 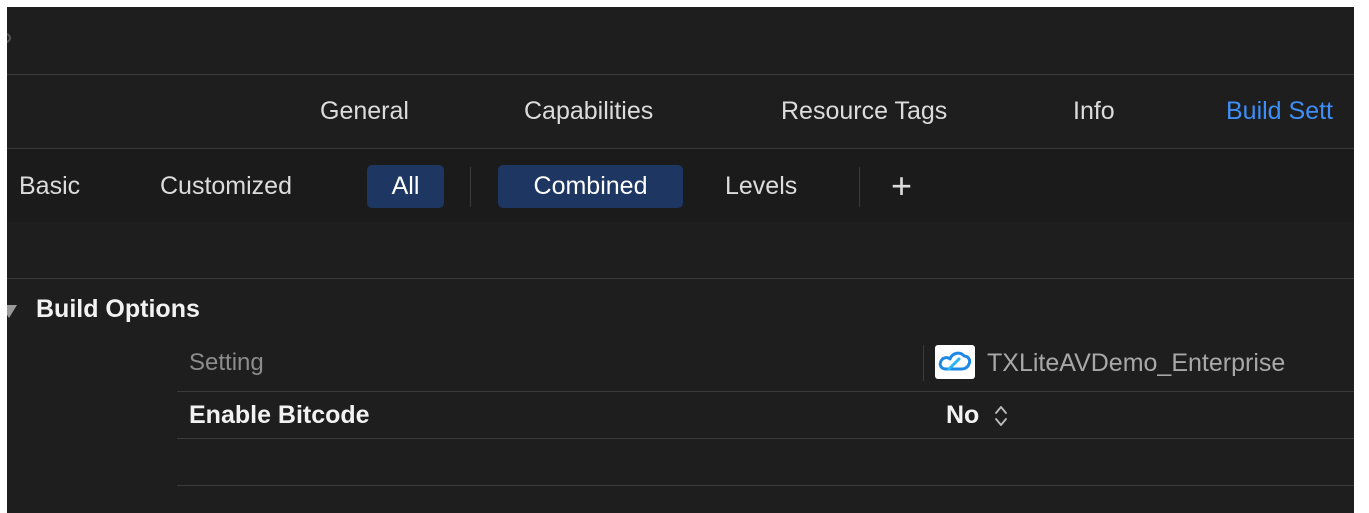 I want to click on tab-info: Info, so click(x=1094, y=111).